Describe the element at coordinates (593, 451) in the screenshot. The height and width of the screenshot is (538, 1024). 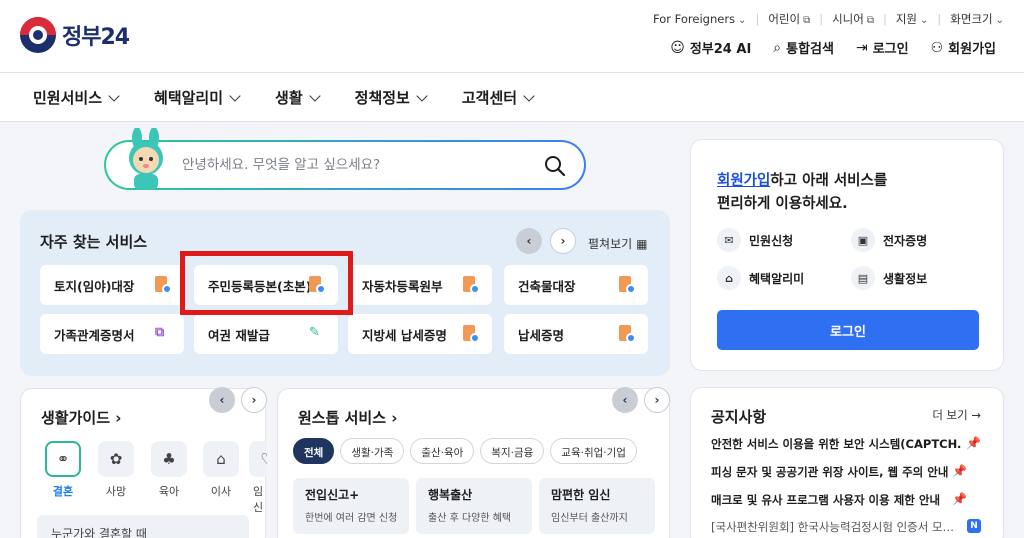
I see `chip-edu-job-business: 교육·취업·기업` at that location.